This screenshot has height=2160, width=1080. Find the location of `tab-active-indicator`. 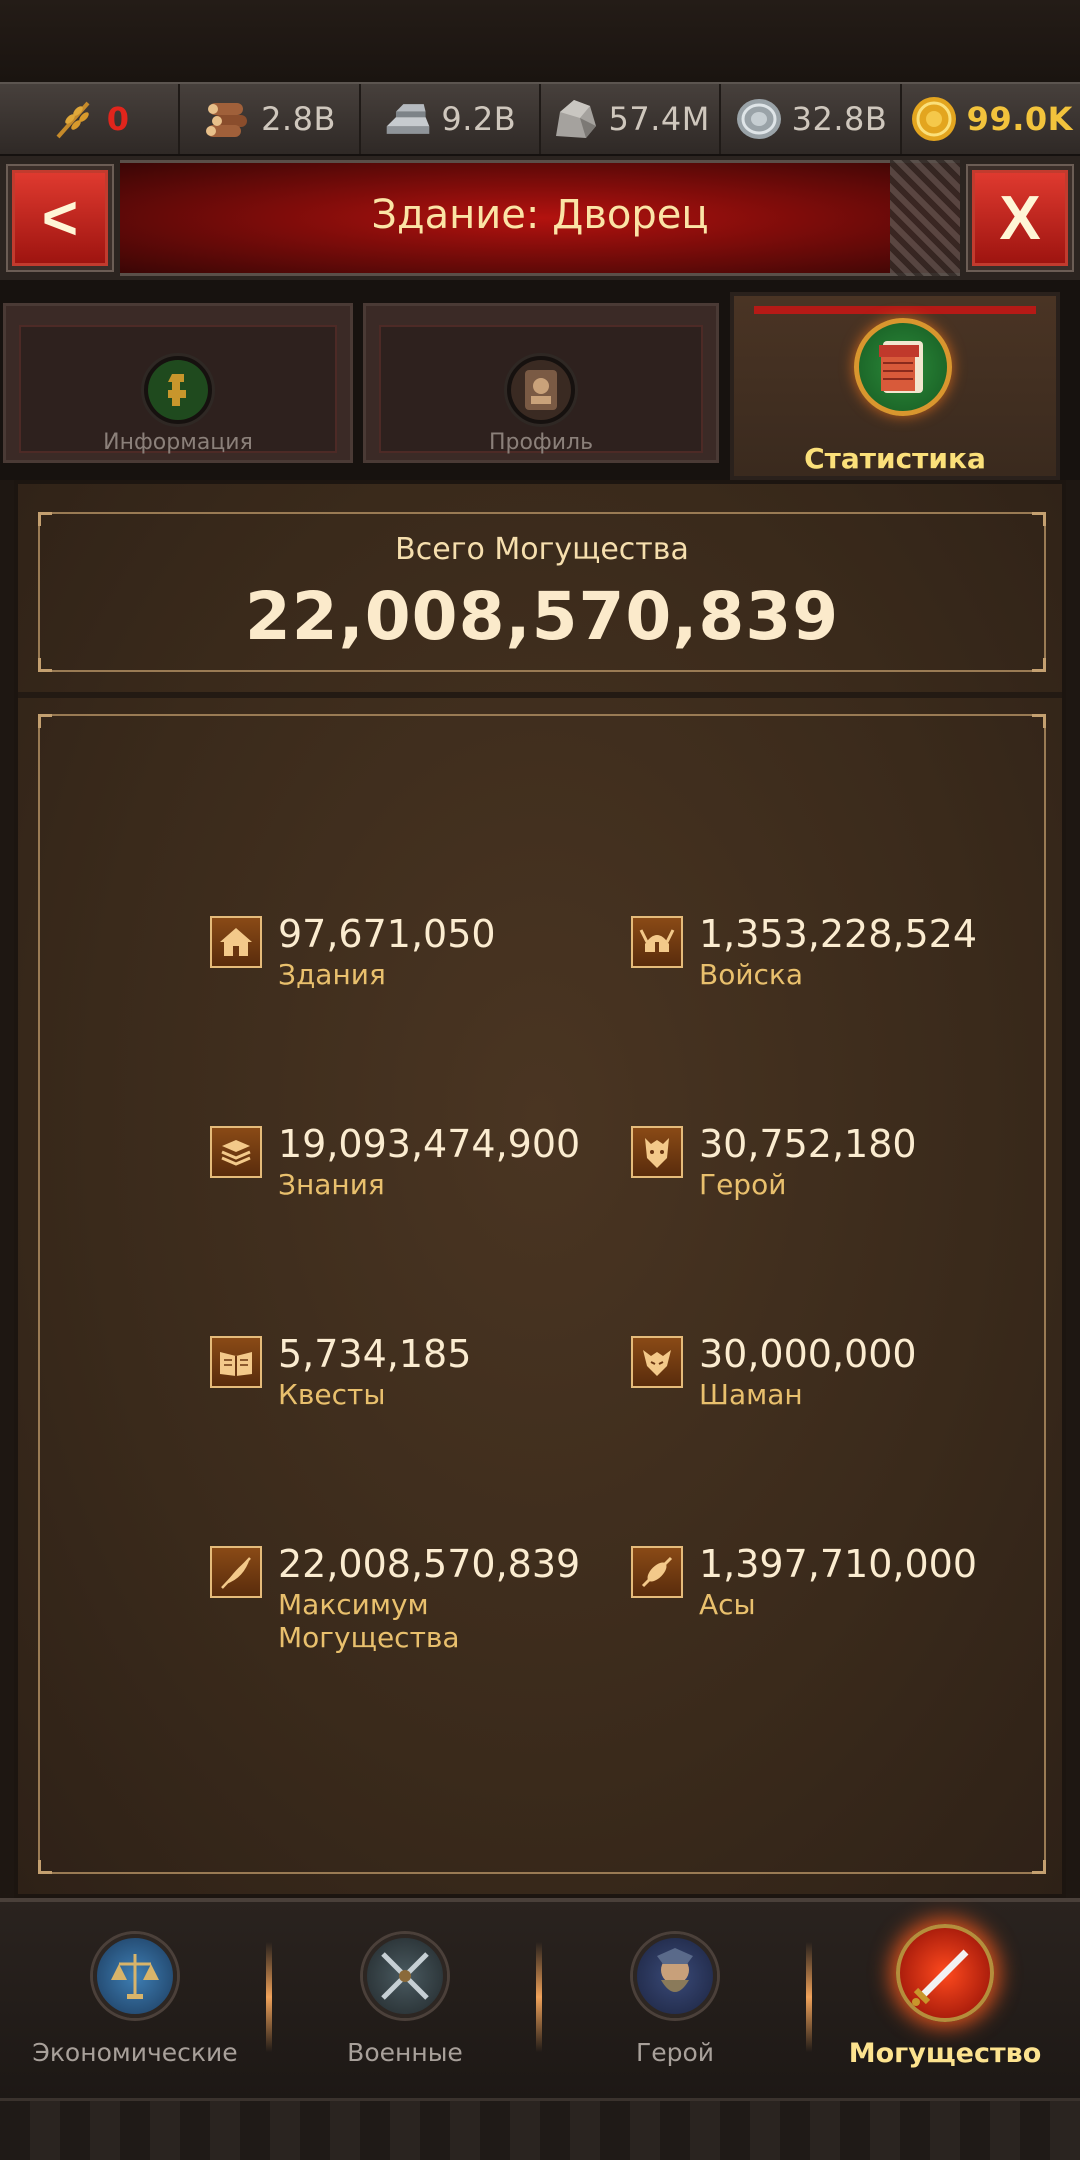

tab-active-indicator is located at coordinates (895, 310).